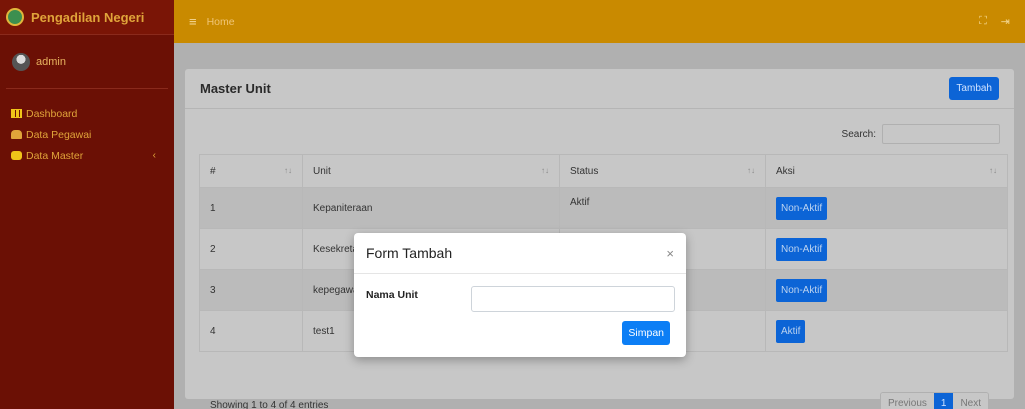 The width and height of the screenshot is (1025, 409). Describe the element at coordinates (251, 171) in the screenshot. I see `column-header-number: # ↑↓` at that location.